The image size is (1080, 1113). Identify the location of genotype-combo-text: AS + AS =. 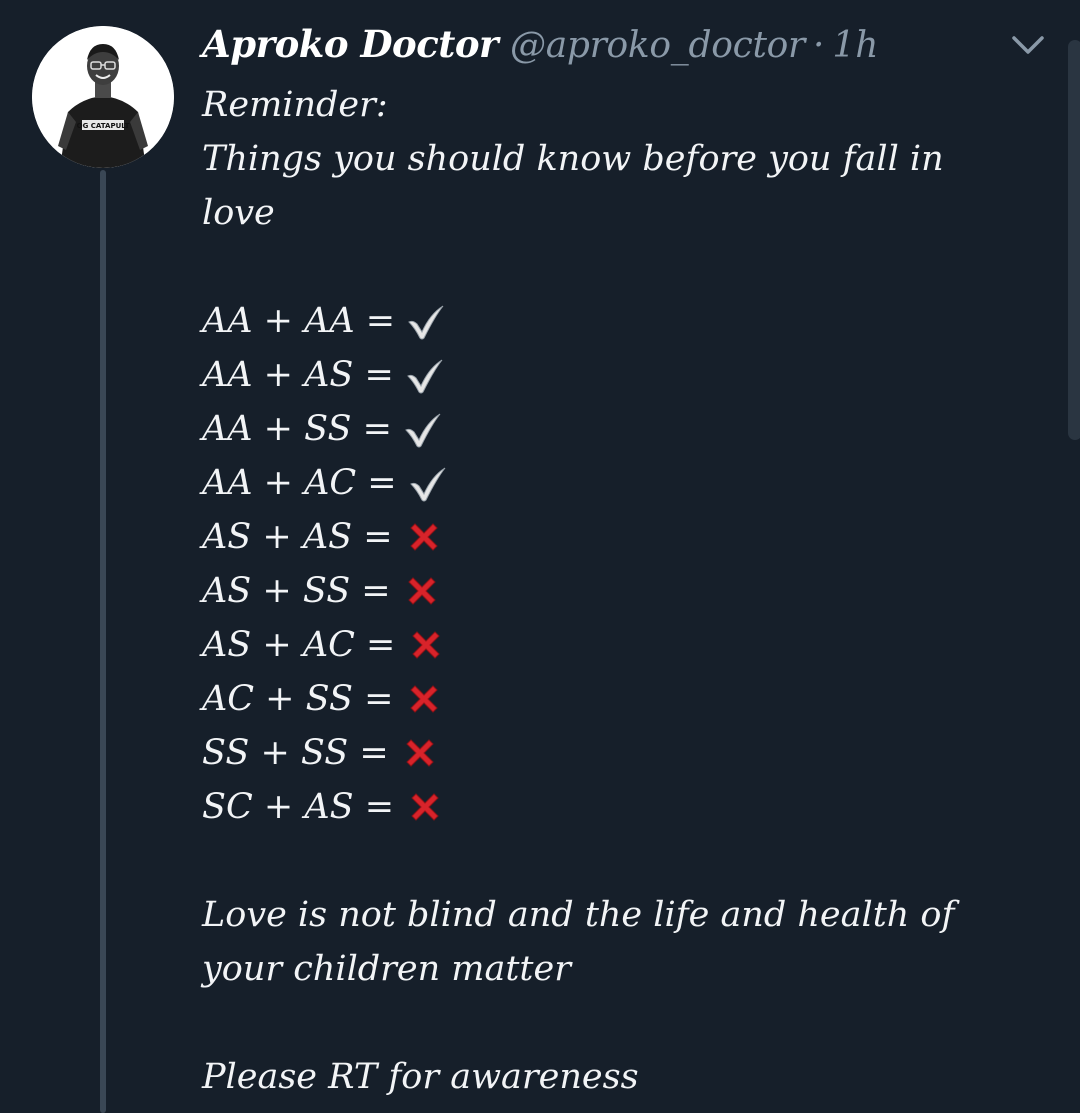
(297, 537).